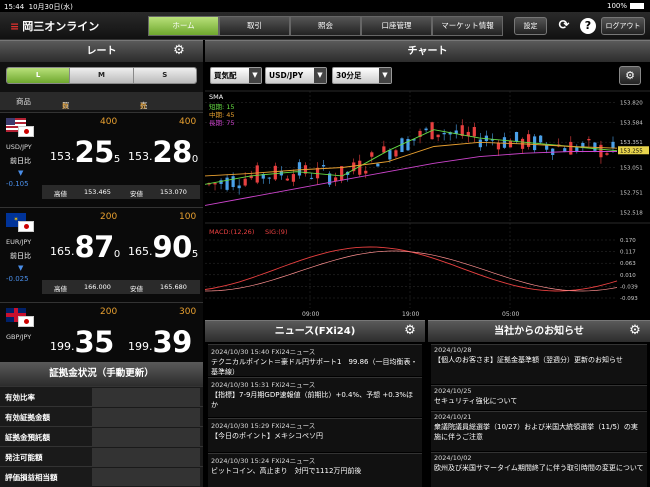 The image size is (650, 487). Describe the element at coordinates (39, 75) in the screenshot. I see `size-l-button: L` at that location.